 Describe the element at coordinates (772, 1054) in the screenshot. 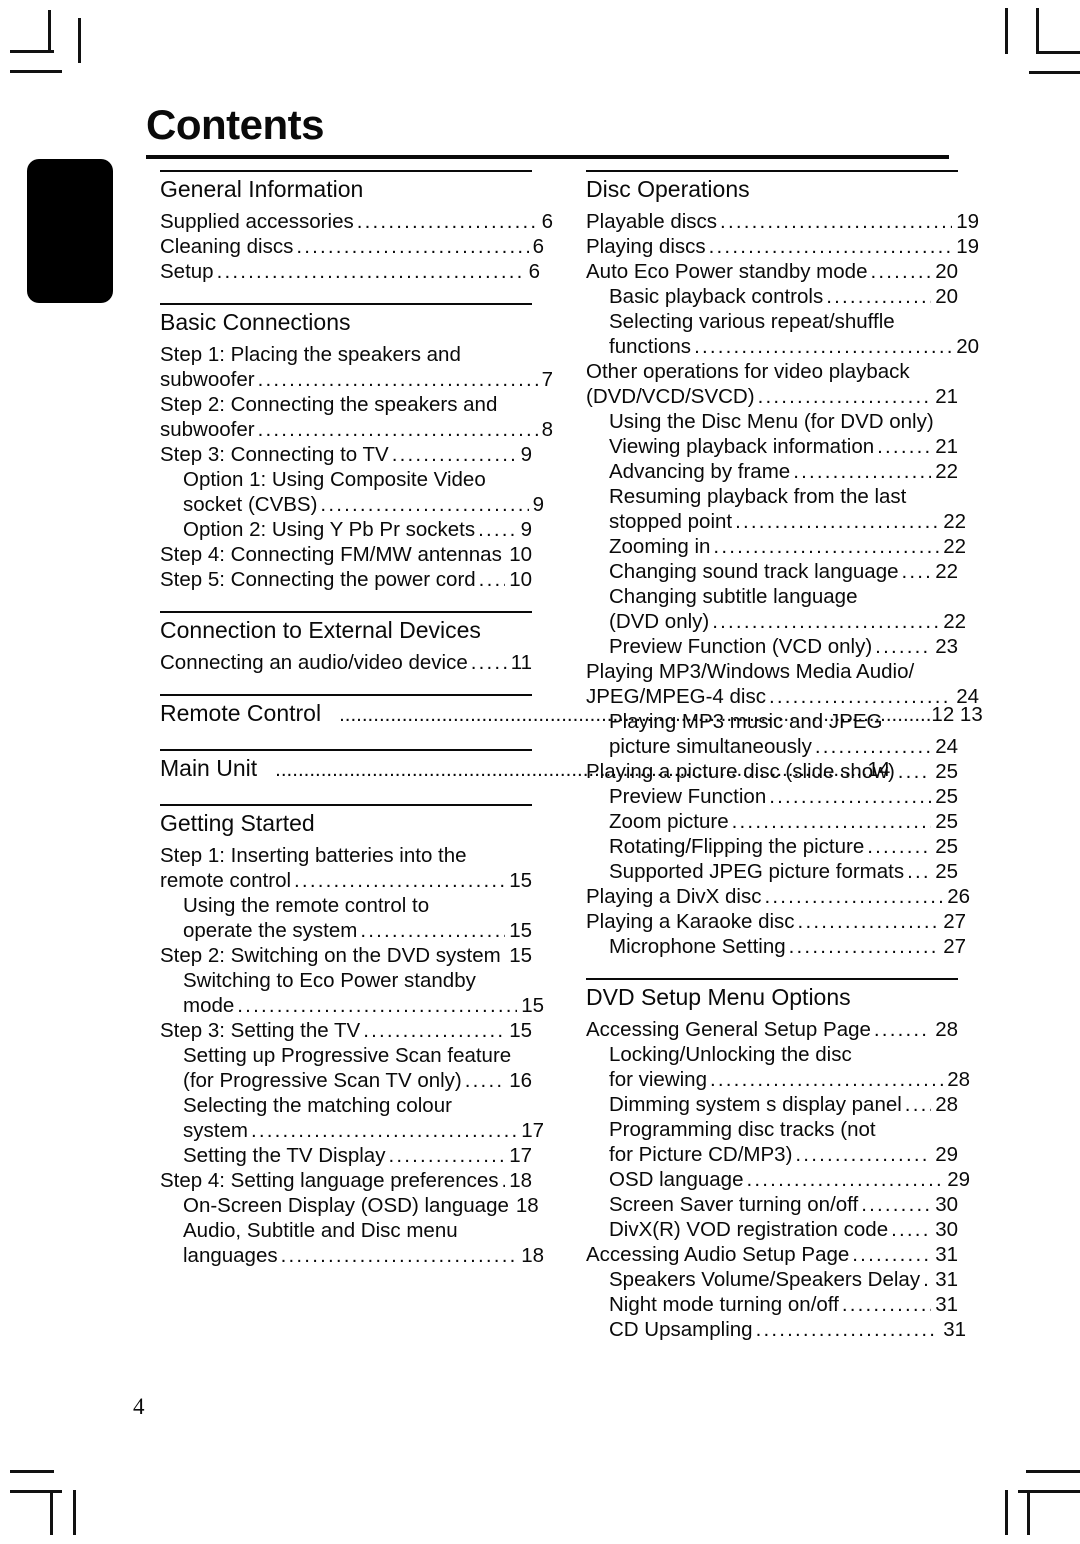

I see `toc-entry: Locking/Unlocking the disc` at that location.